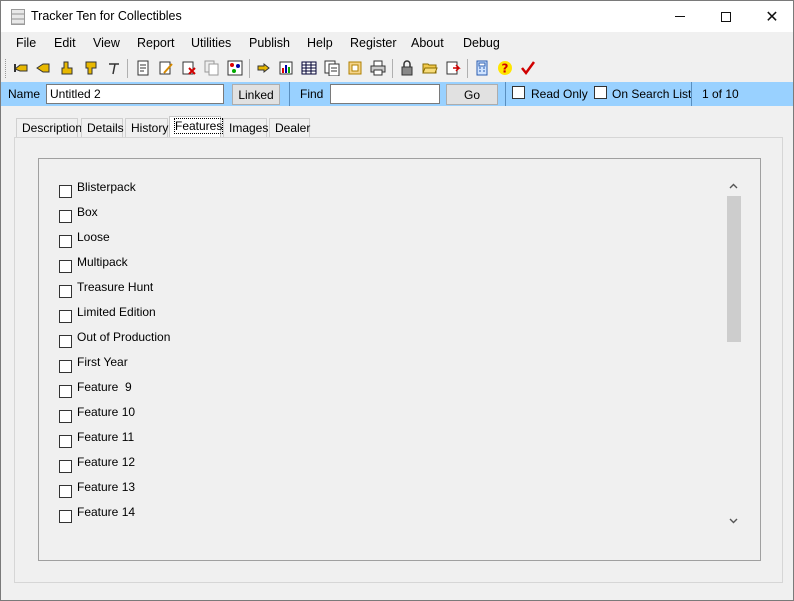 This screenshot has width=794, height=601. I want to click on help-icon: ?, so click(505, 68).